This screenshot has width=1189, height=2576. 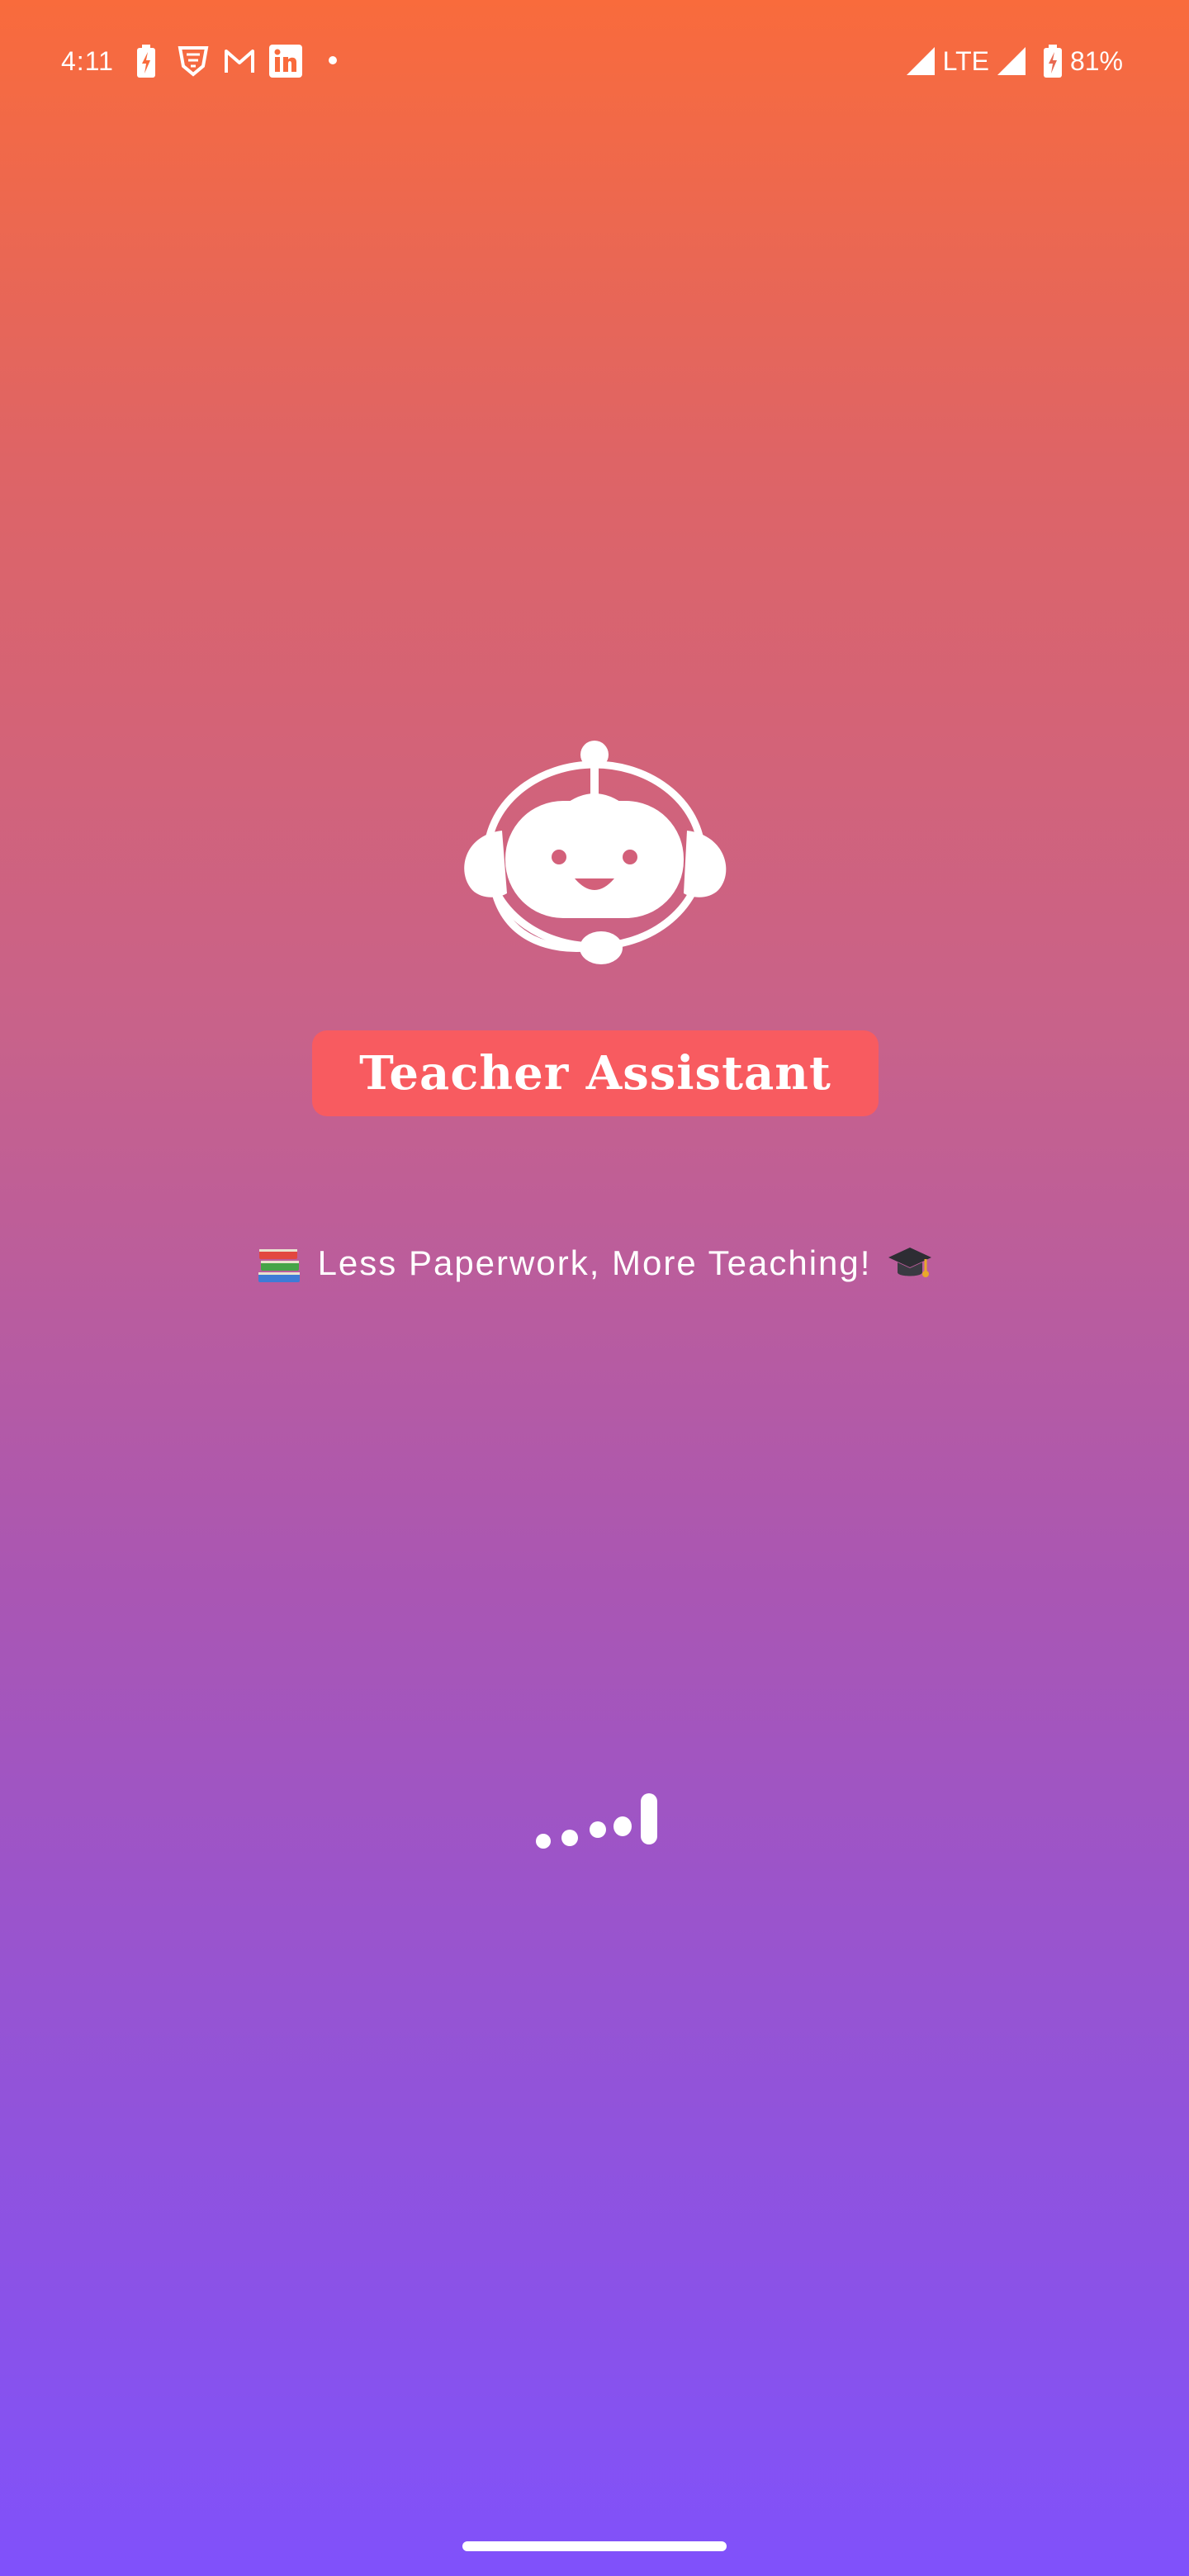 I want to click on status-bar: 4:11 LTE 81%, so click(x=594, y=62).